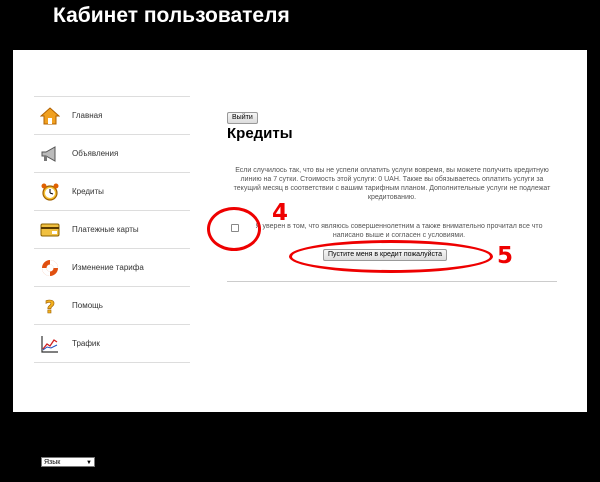  What do you see at coordinates (68, 462) in the screenshot?
I see `language-select: Язык ▼` at bounding box center [68, 462].